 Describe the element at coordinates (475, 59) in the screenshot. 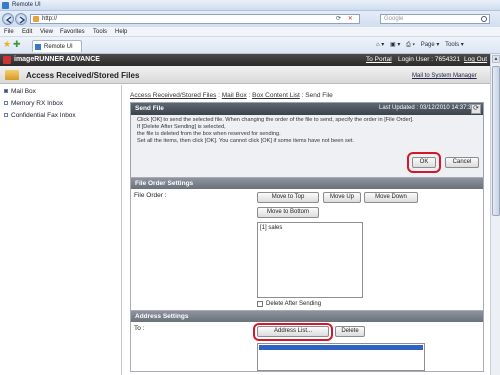

I see `logout-link: Log Out` at that location.